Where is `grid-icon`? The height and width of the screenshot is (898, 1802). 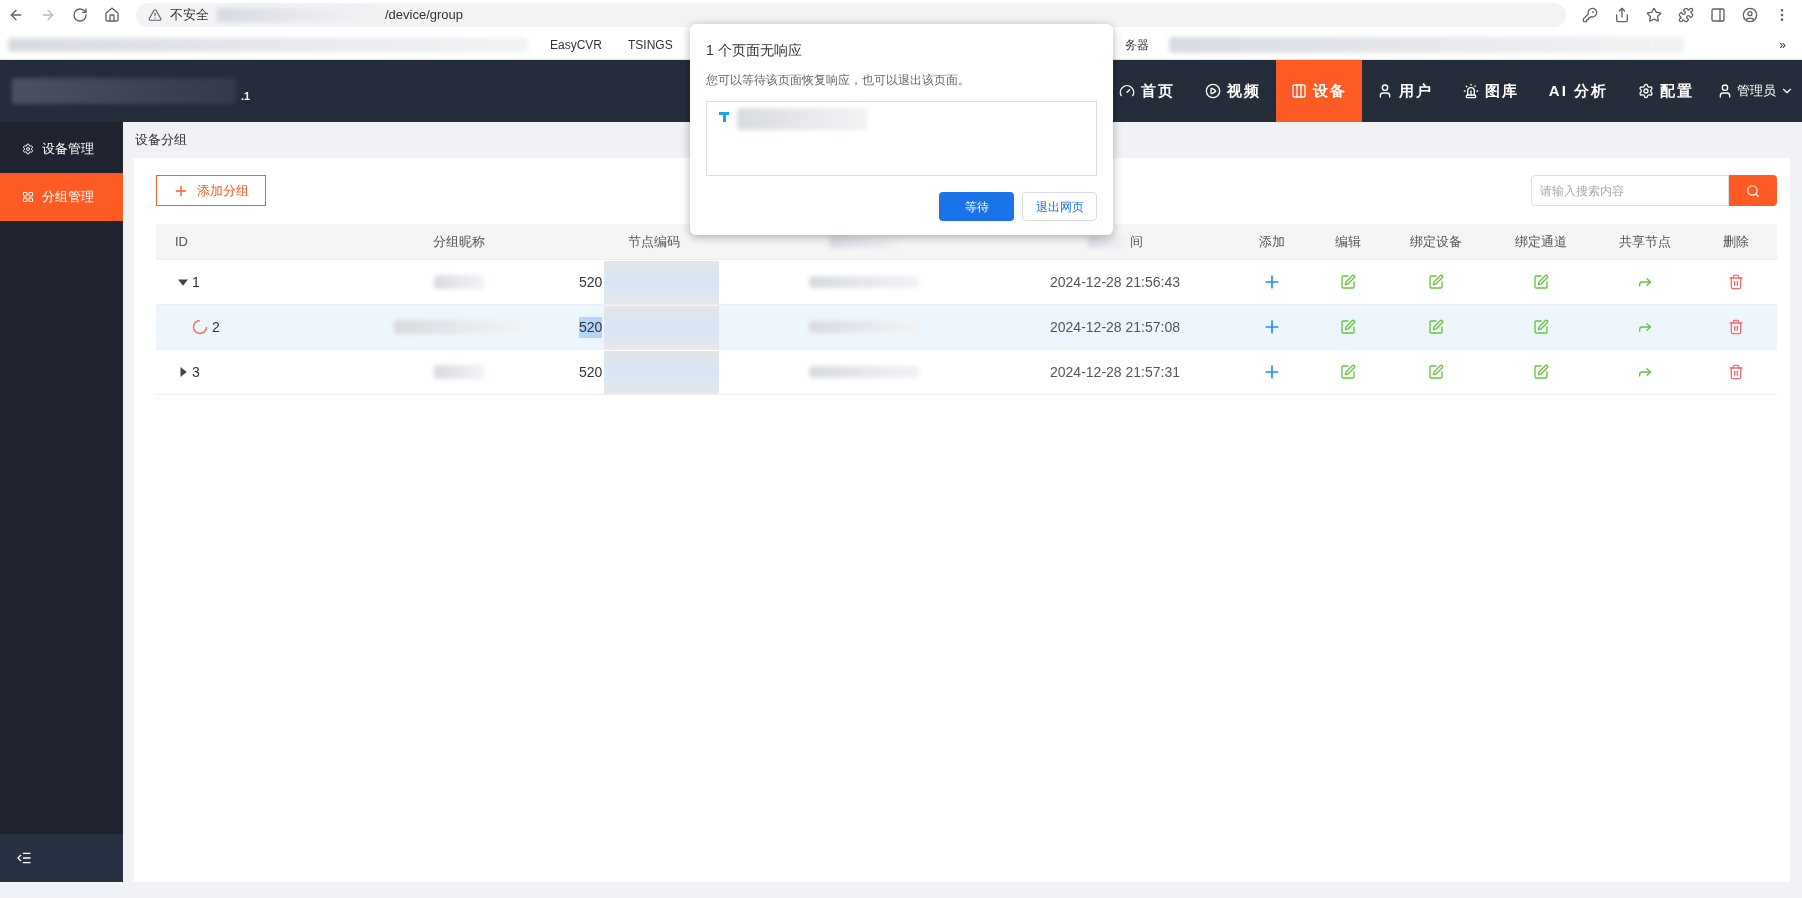 grid-icon is located at coordinates (28, 197).